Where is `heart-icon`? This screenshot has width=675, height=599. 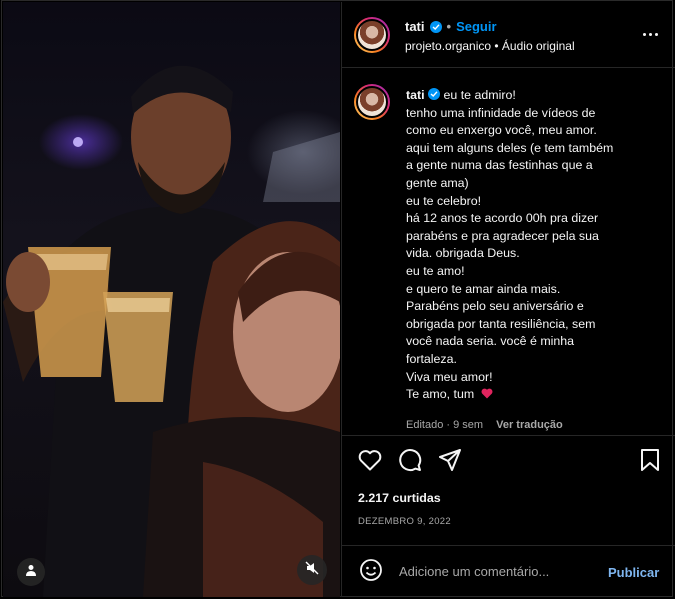 heart-icon is located at coordinates (370, 462).